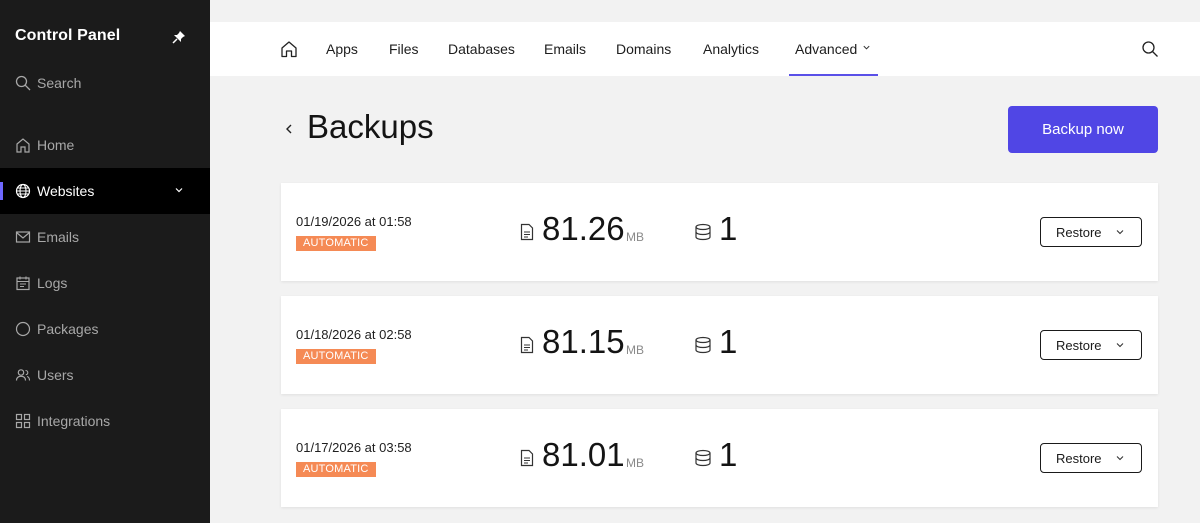  What do you see at coordinates (105, 237) in the screenshot?
I see `sidebar-item-emails: Emails` at bounding box center [105, 237].